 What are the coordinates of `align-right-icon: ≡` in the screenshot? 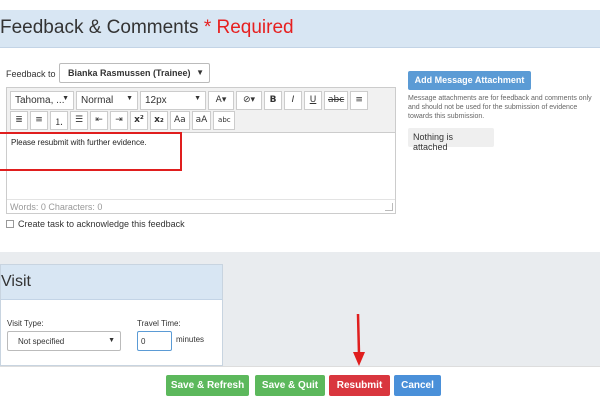 It's located at (39, 120).